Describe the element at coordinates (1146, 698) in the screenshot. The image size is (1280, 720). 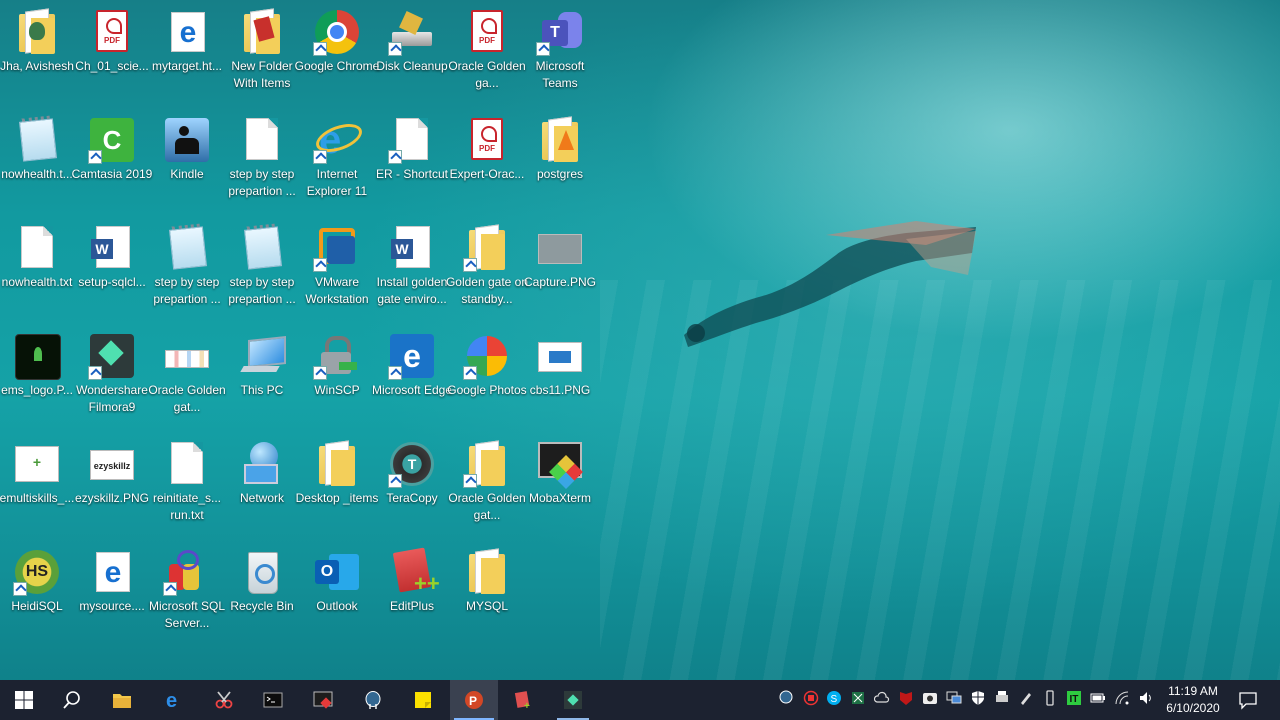
I see `volume-icon` at that location.